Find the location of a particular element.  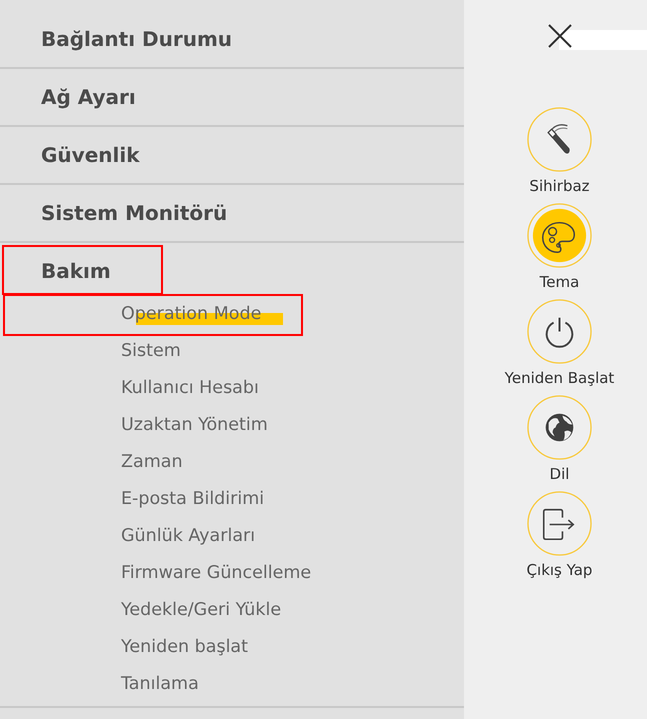

close-icon is located at coordinates (560, 36).